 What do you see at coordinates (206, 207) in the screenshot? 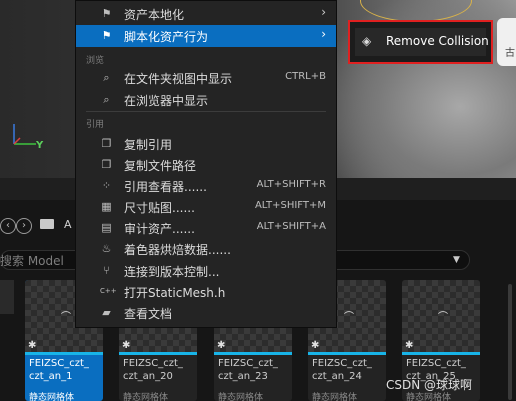
I see `menu-item-size-map: ▦ 尺寸贴图...... ALT+SHIFT+M` at bounding box center [206, 207].